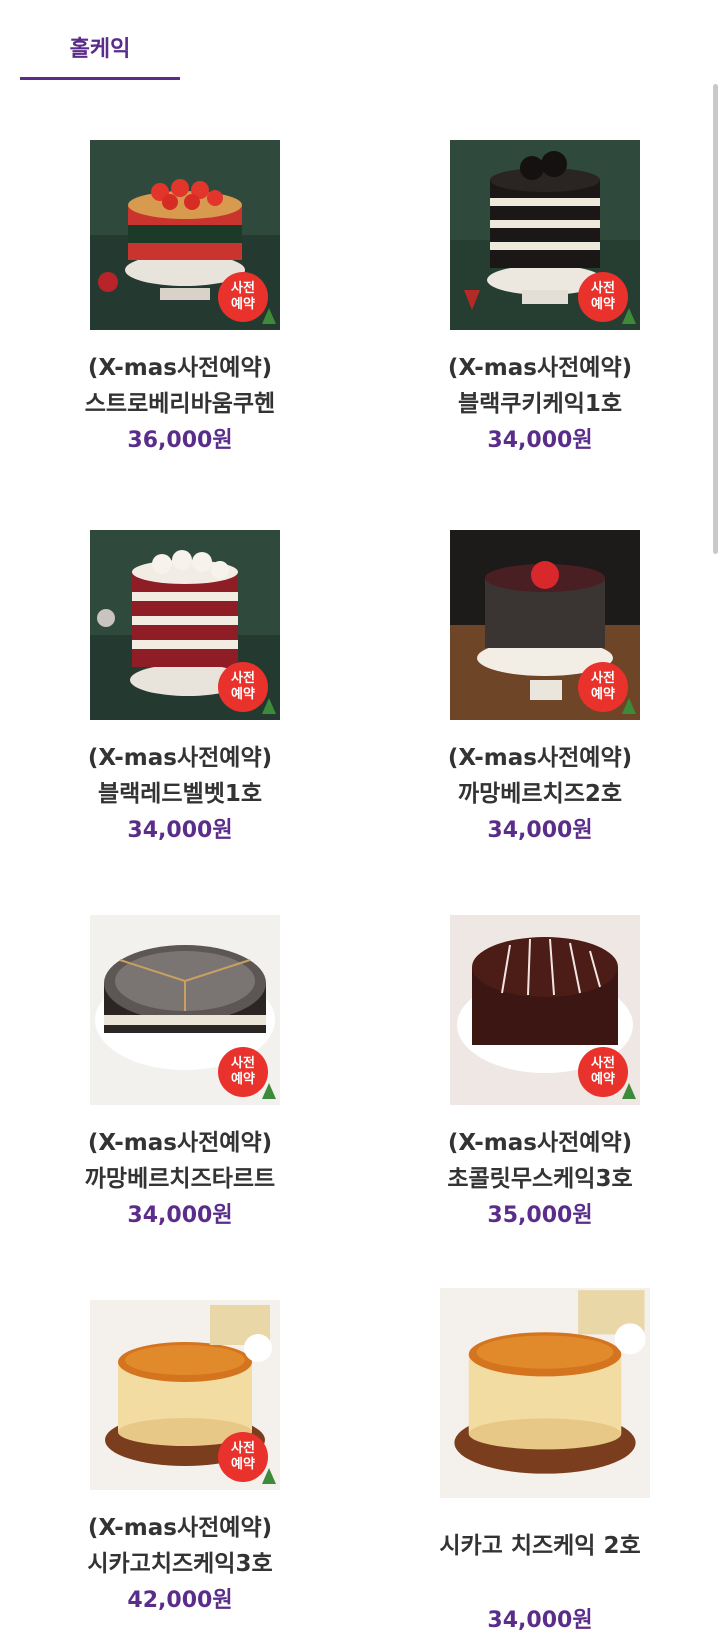 This screenshot has height=1652, width=720. Describe the element at coordinates (540, 1161) in the screenshot. I see `product-name: (X-mas사전예약) 초콜릿무스케익3호` at that location.